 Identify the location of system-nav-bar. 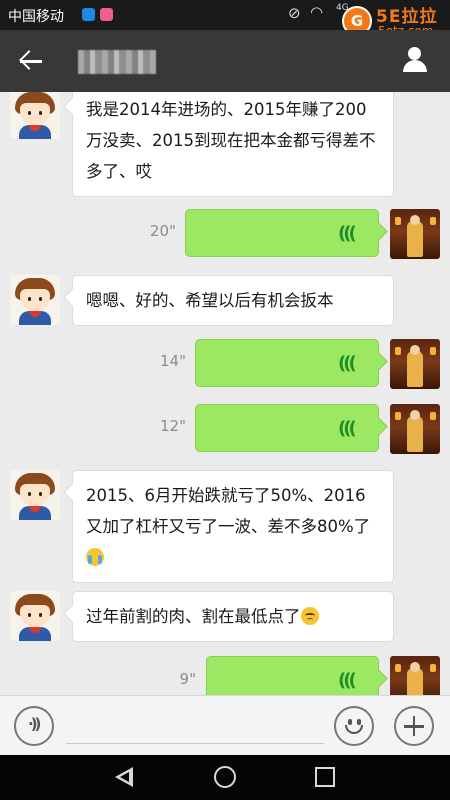
(225, 777).